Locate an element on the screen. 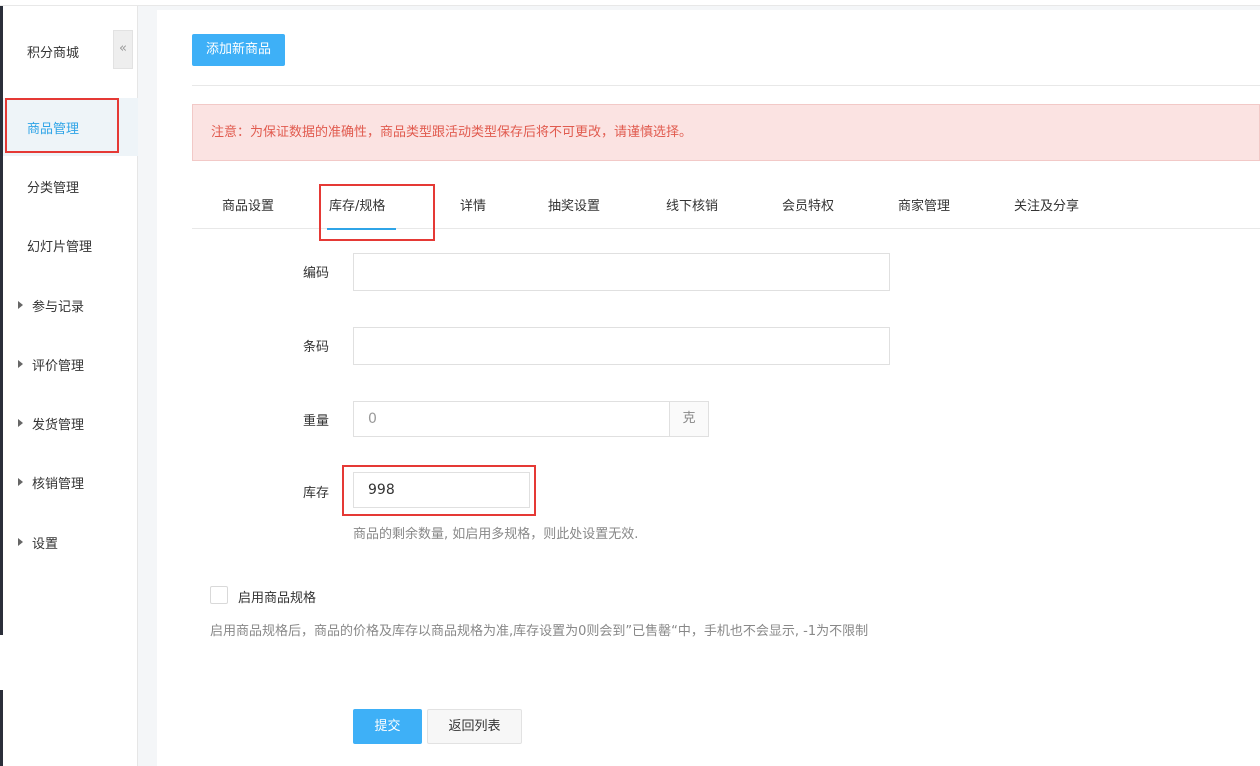 Image resolution: width=1260 pixels, height=766 pixels. sidebar-item-label: 设置 is located at coordinates (45, 544).